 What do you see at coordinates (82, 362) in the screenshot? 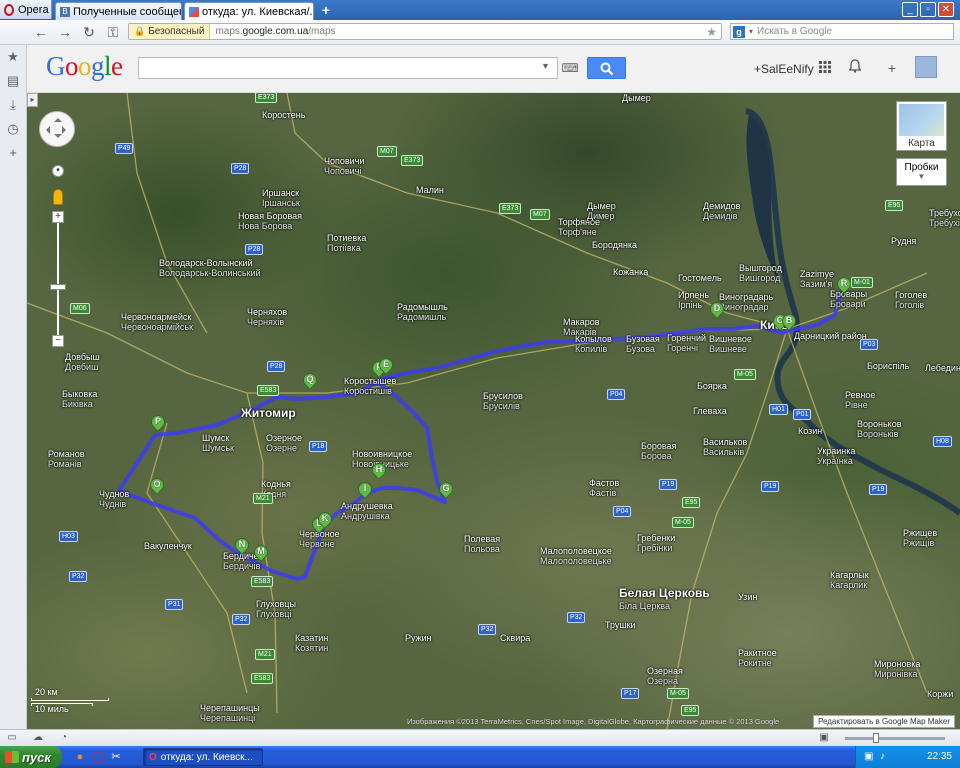
I see `place-label: Довбыш Довбиш` at bounding box center [82, 362].